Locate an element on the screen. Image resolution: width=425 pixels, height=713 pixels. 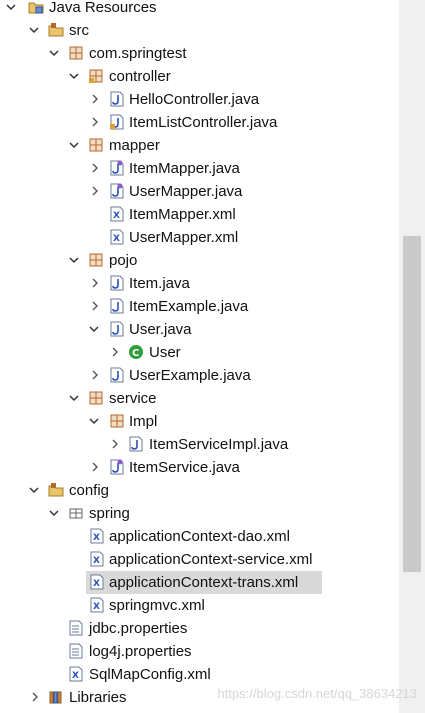
tree-item-java-resources: Java Resources is located at coordinates (199, 9).